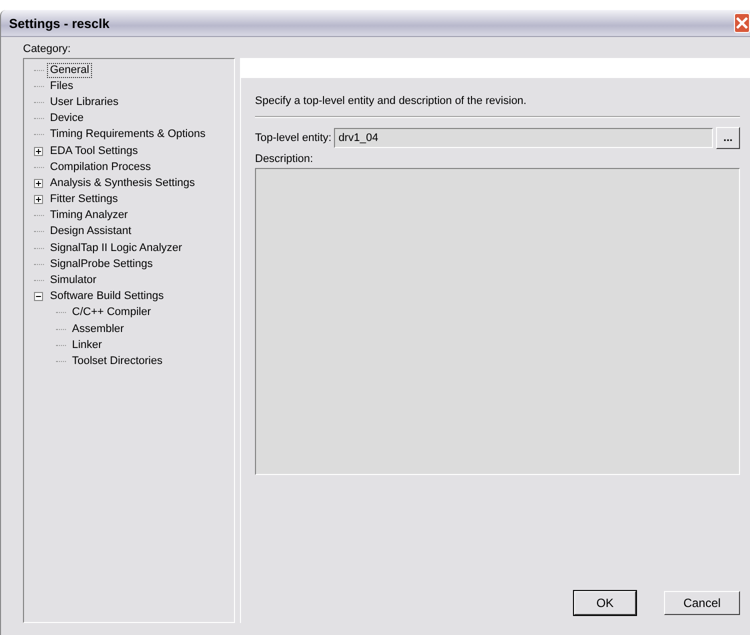 The height and width of the screenshot is (635, 750). Describe the element at coordinates (117, 361) in the screenshot. I see `tree-item: Toolset Directories` at that location.